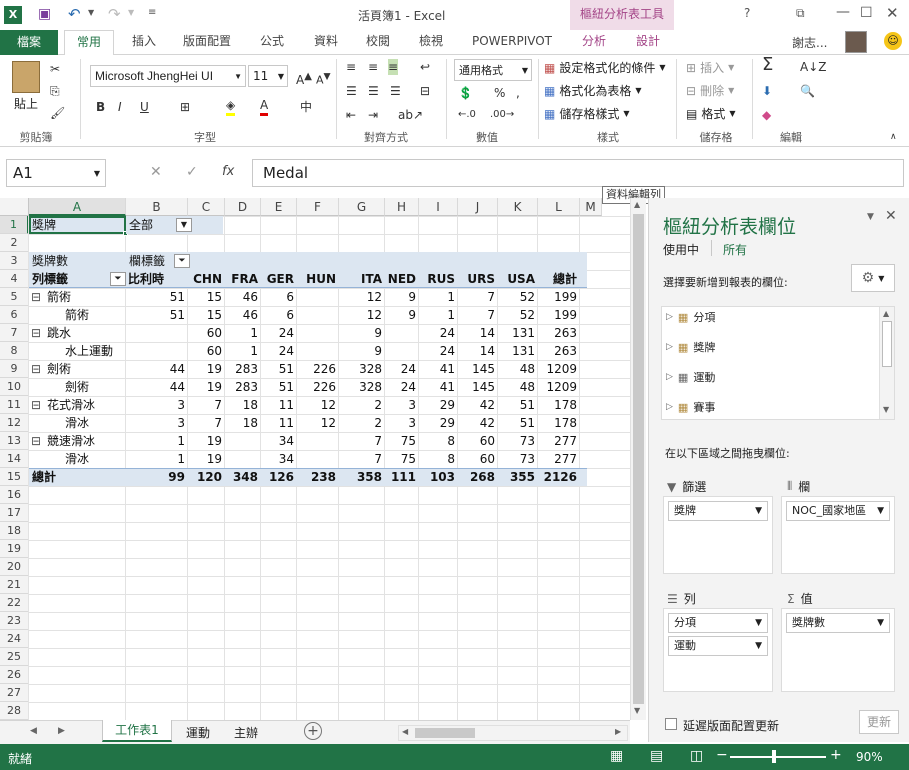  Describe the element at coordinates (559, 387) in the screenshot. I see `pivot-value-cell: 1209` at that location.